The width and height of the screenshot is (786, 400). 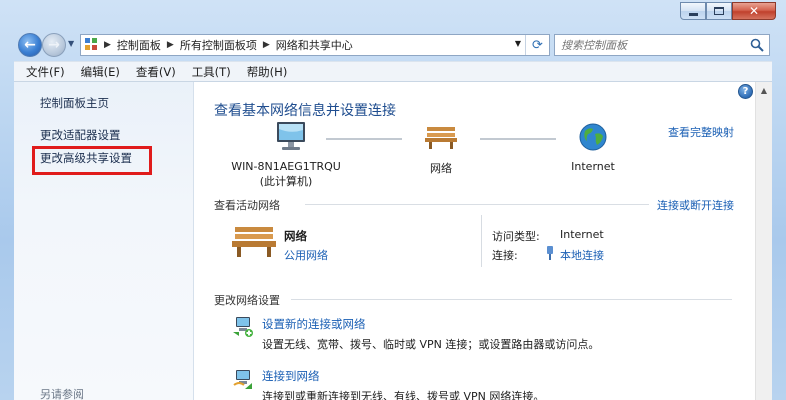 What do you see at coordinates (314, 324) in the screenshot?
I see `setup-connection-link: 设置新的连接或网络` at bounding box center [314, 324].